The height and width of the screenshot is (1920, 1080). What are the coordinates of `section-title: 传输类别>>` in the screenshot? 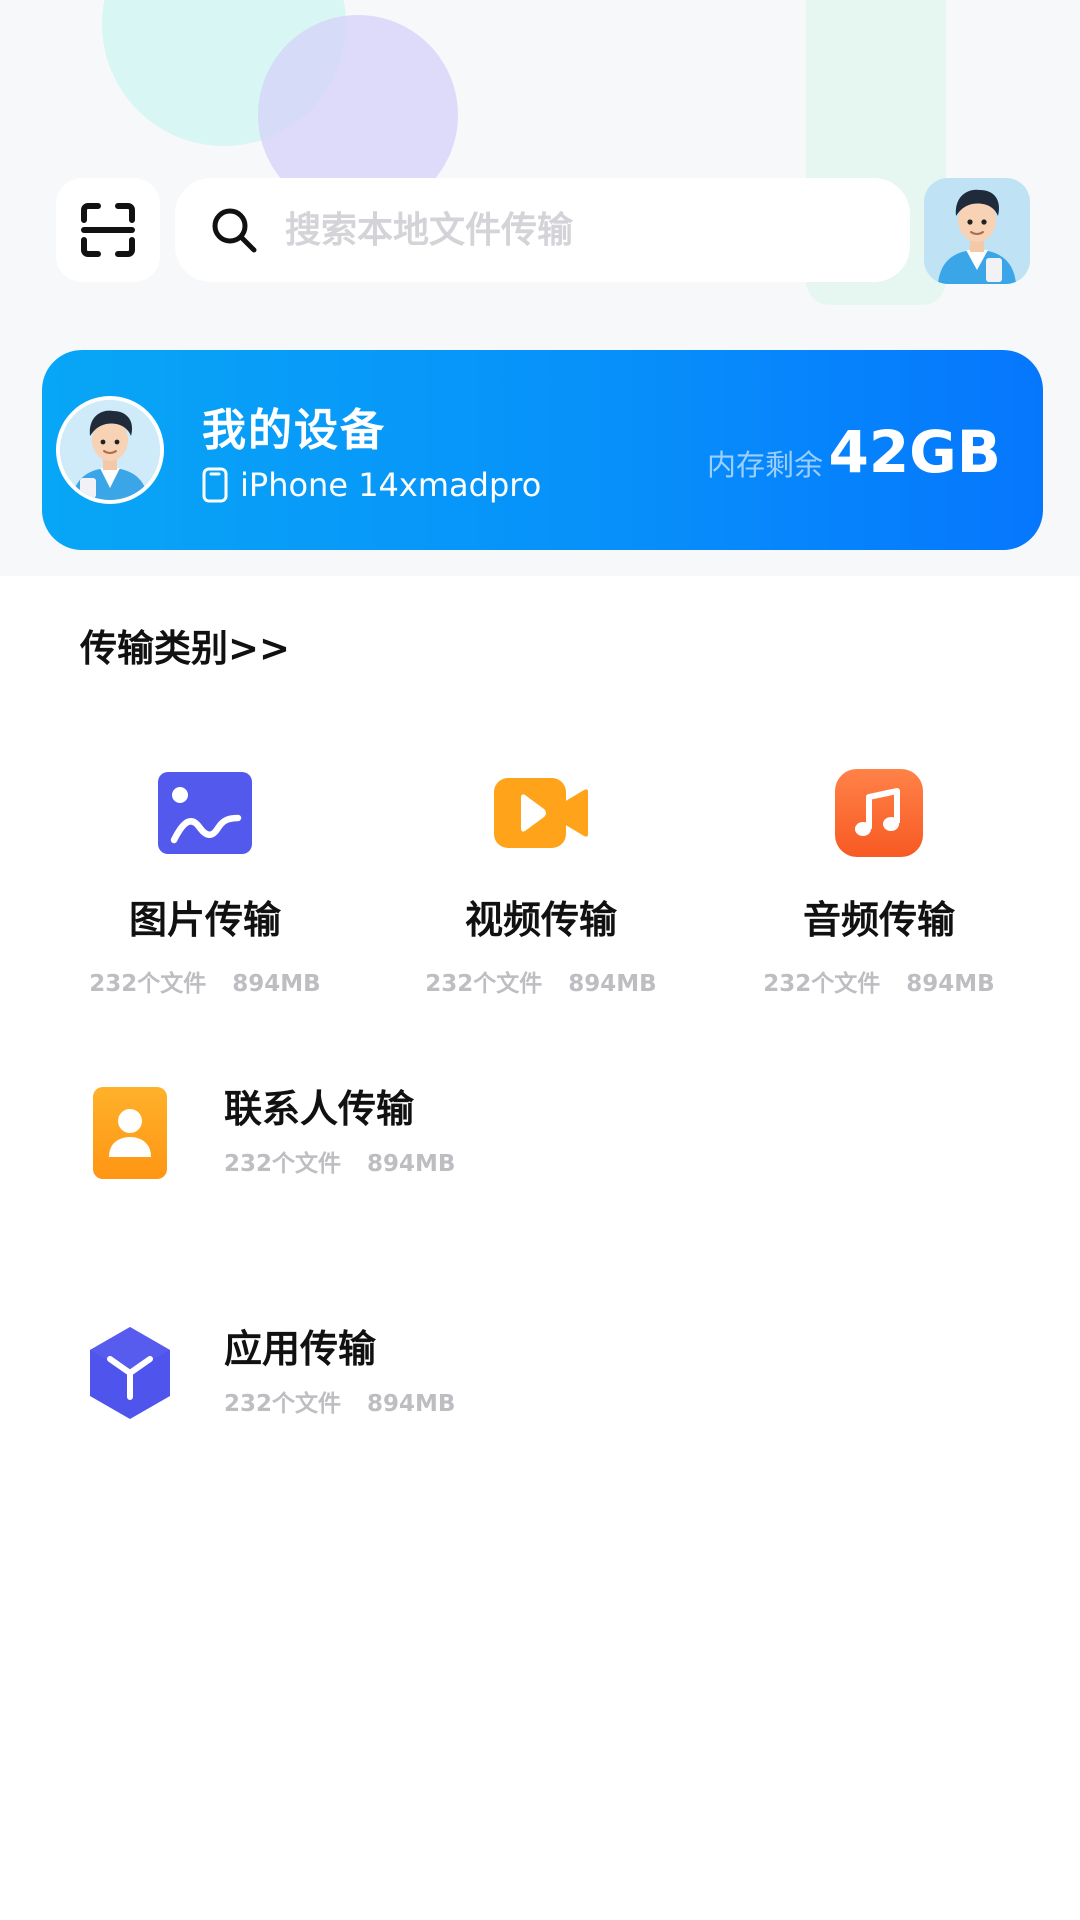 It's located at (185, 645).